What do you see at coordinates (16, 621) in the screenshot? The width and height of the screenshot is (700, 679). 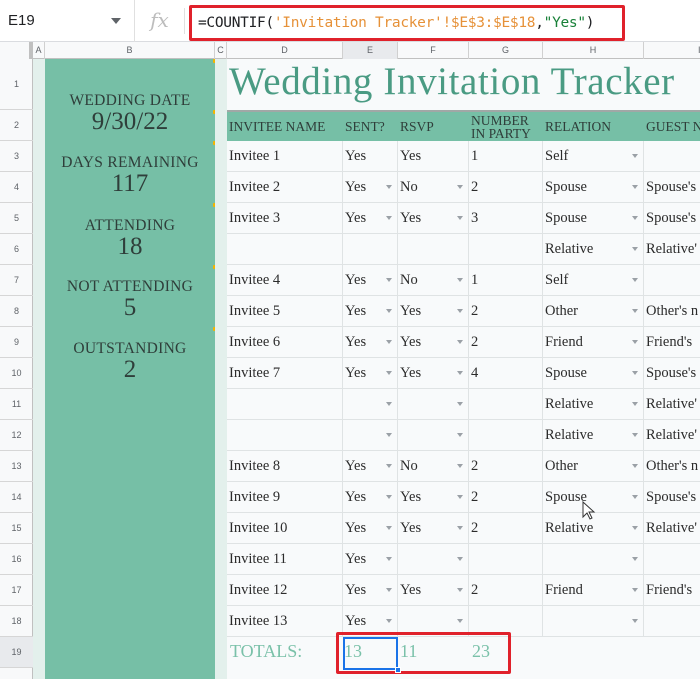 I see `row-header-18: 18` at bounding box center [16, 621].